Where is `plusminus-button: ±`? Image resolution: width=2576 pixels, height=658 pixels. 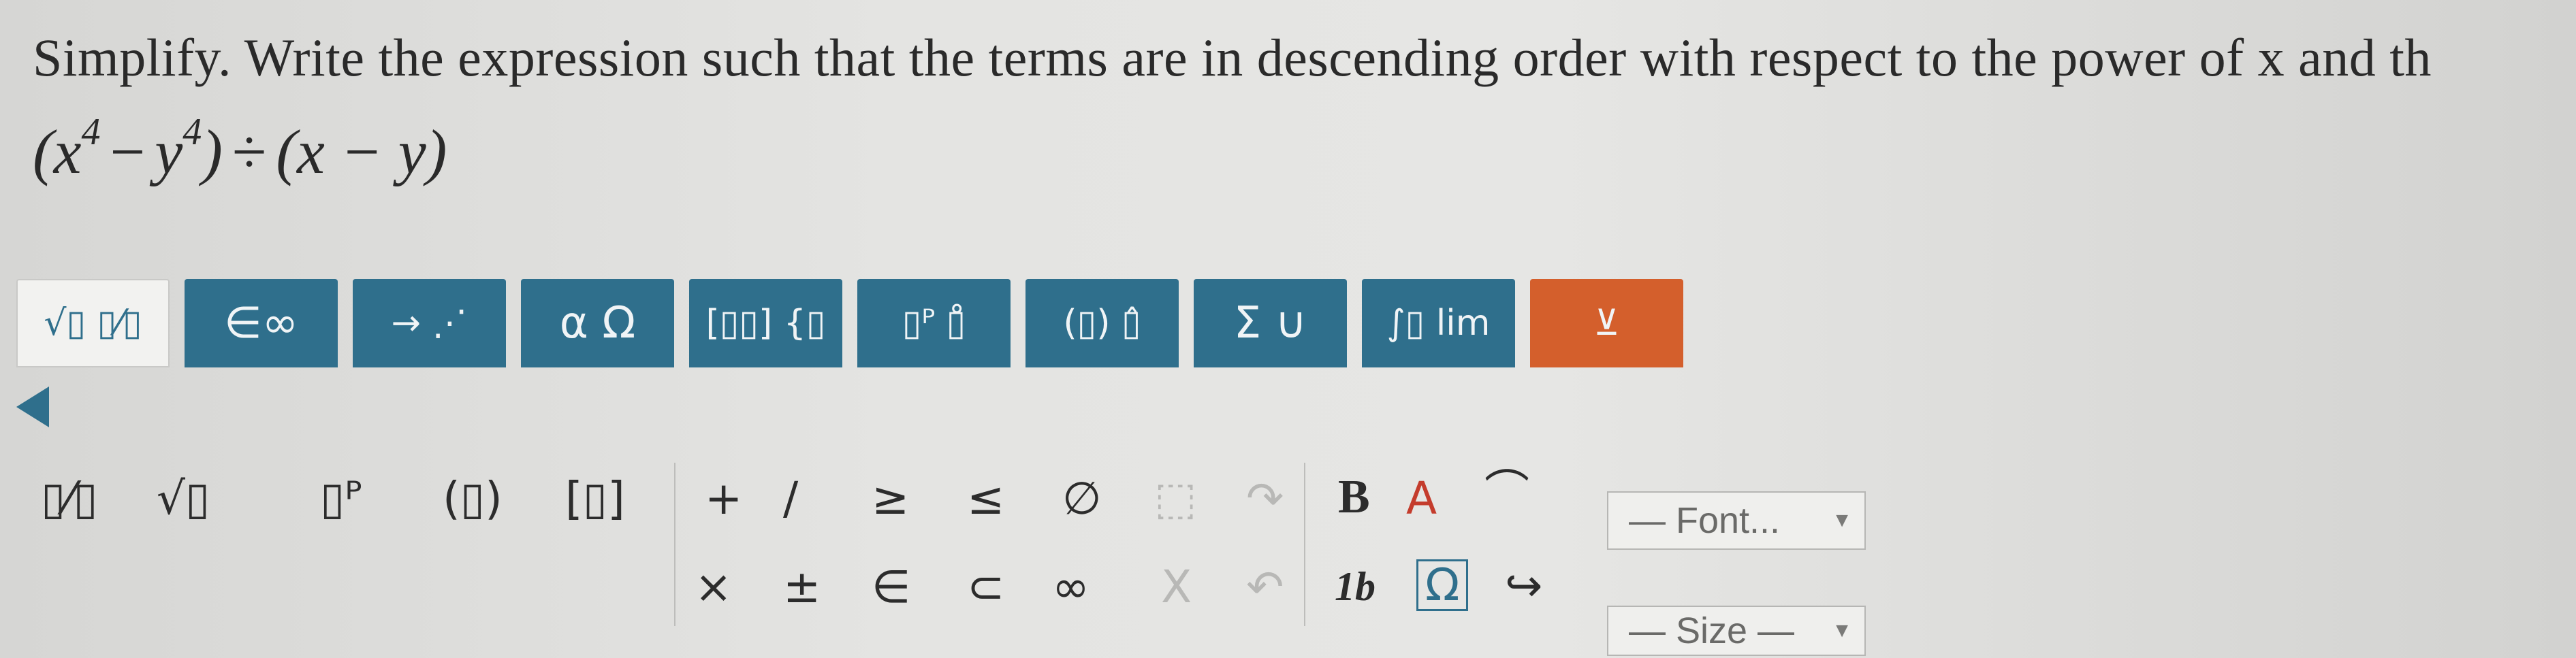
plusminus-button: ± is located at coordinates (802, 588).